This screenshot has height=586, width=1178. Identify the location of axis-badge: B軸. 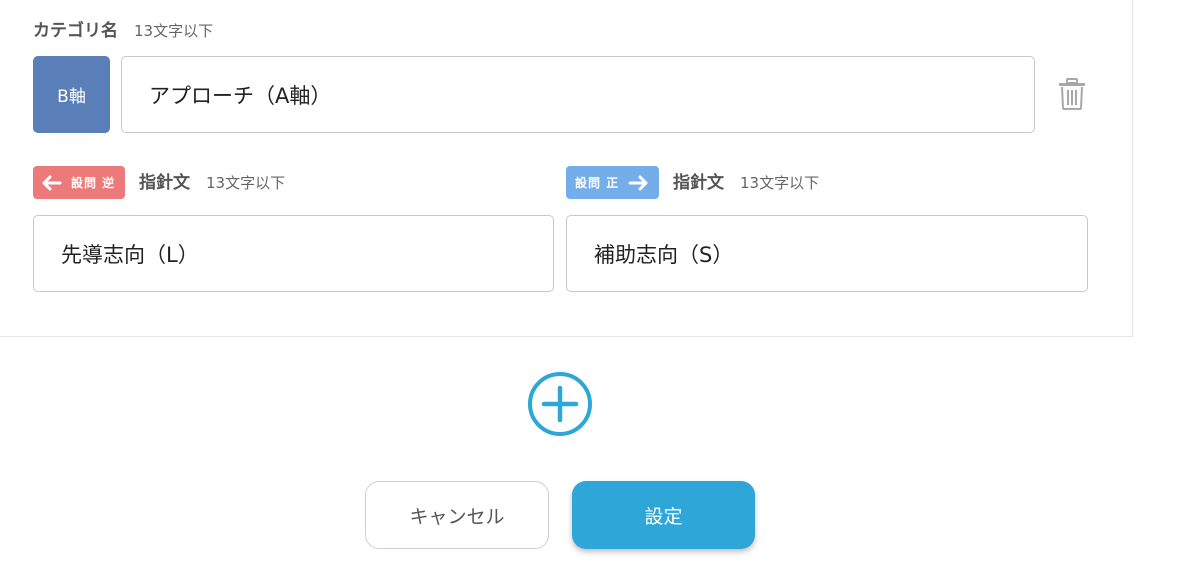
(71, 94).